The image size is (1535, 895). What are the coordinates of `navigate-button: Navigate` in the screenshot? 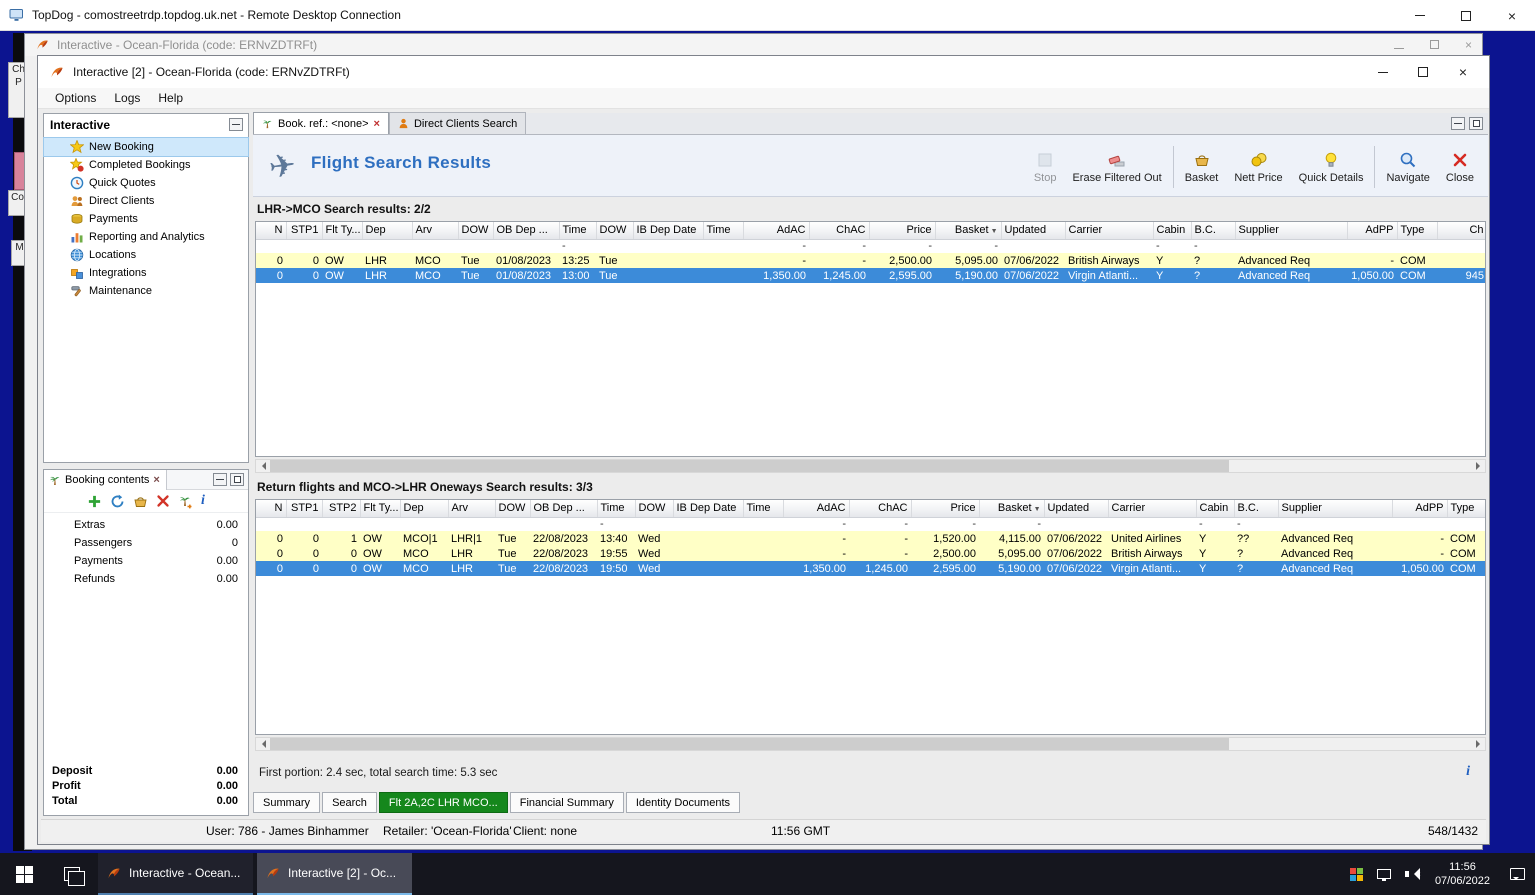 It's located at (1407, 167).